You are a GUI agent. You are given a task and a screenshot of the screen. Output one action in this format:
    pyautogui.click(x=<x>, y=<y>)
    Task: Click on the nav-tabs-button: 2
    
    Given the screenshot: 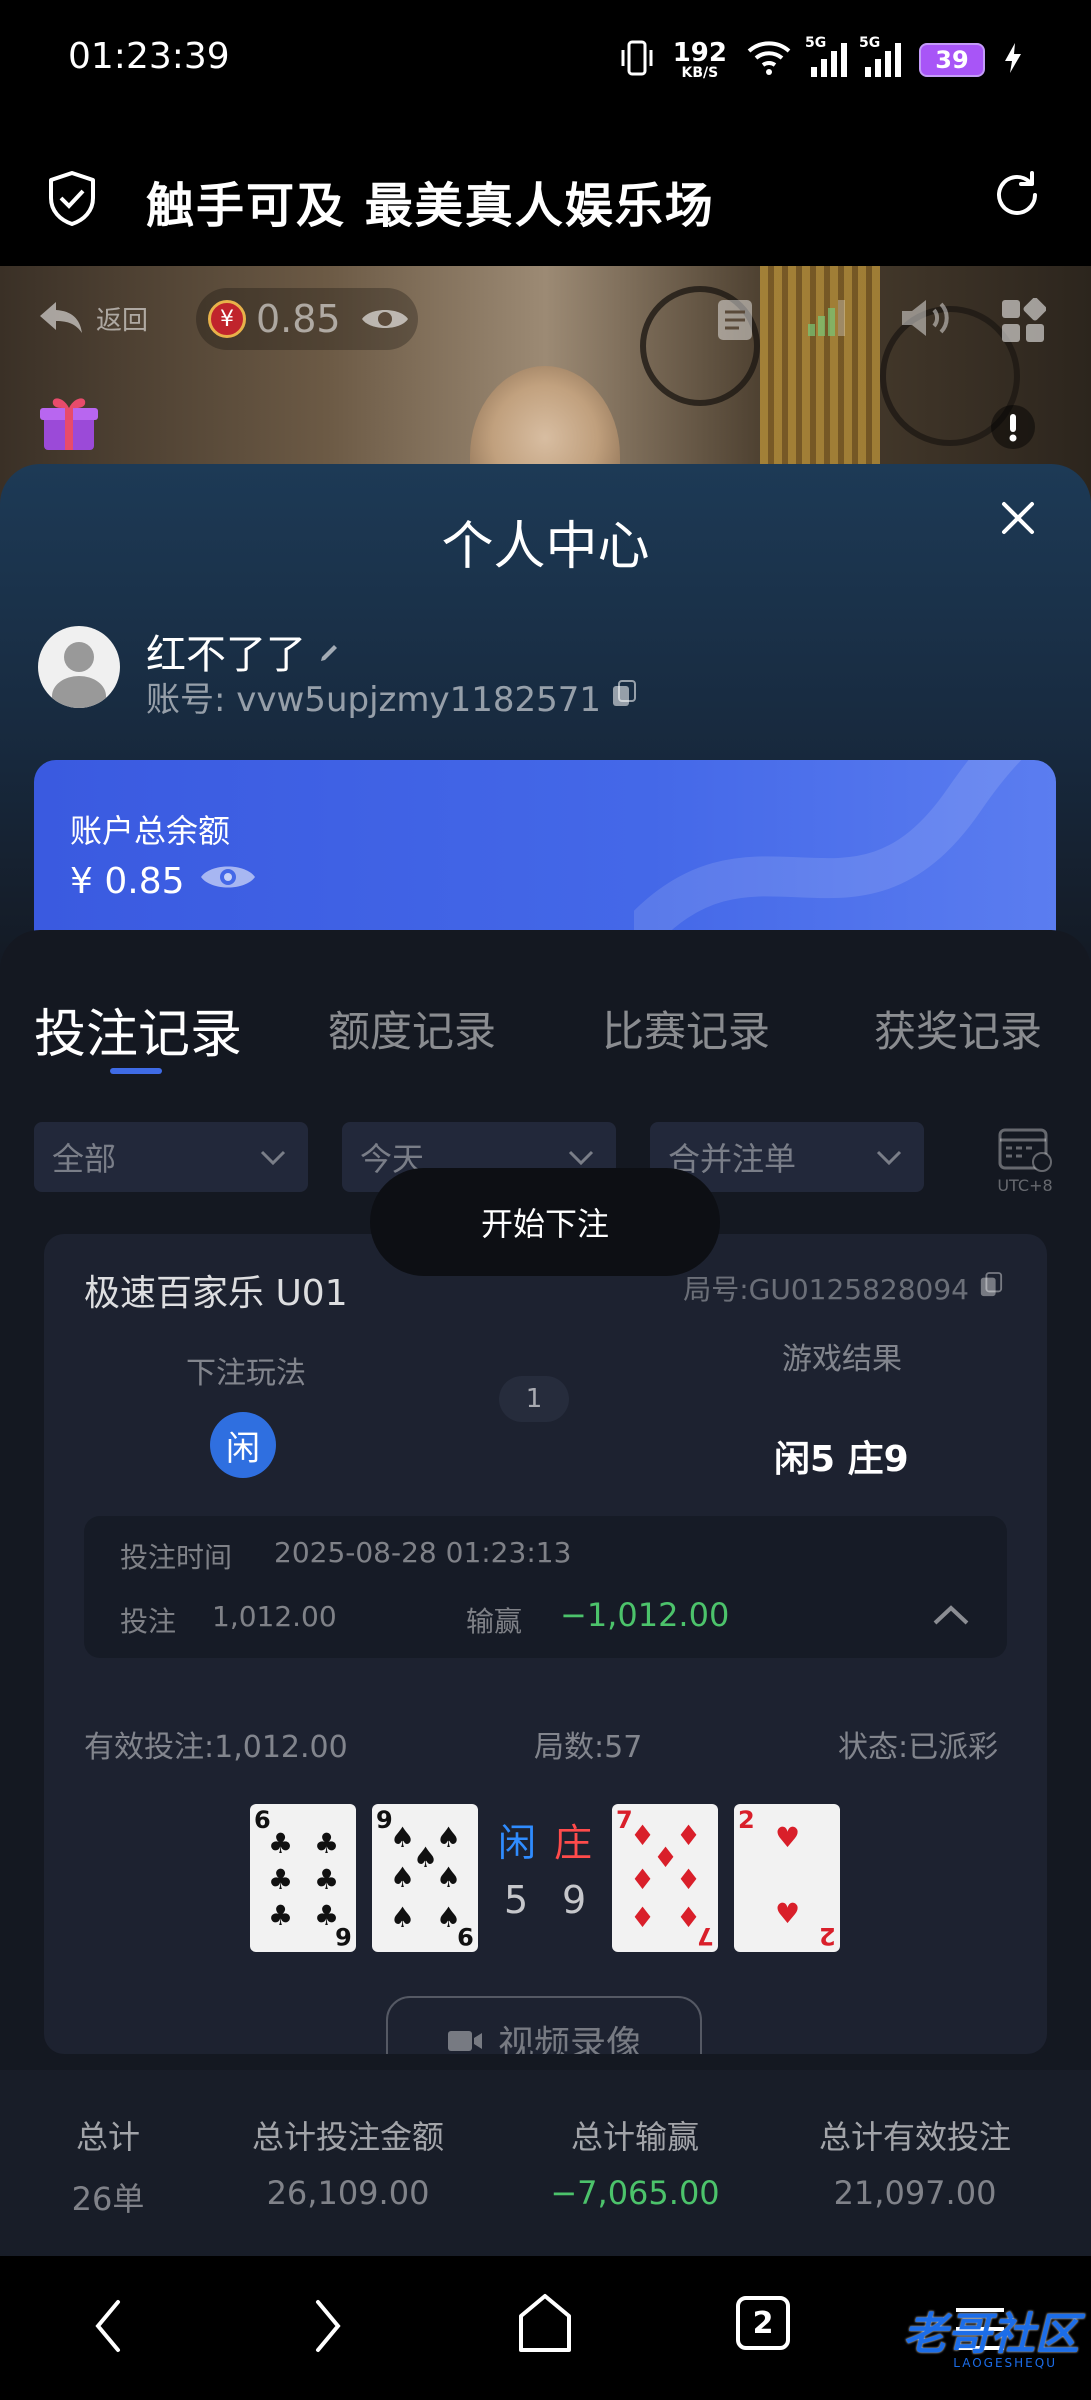 What is the action you would take?
    pyautogui.click(x=763, y=2323)
    